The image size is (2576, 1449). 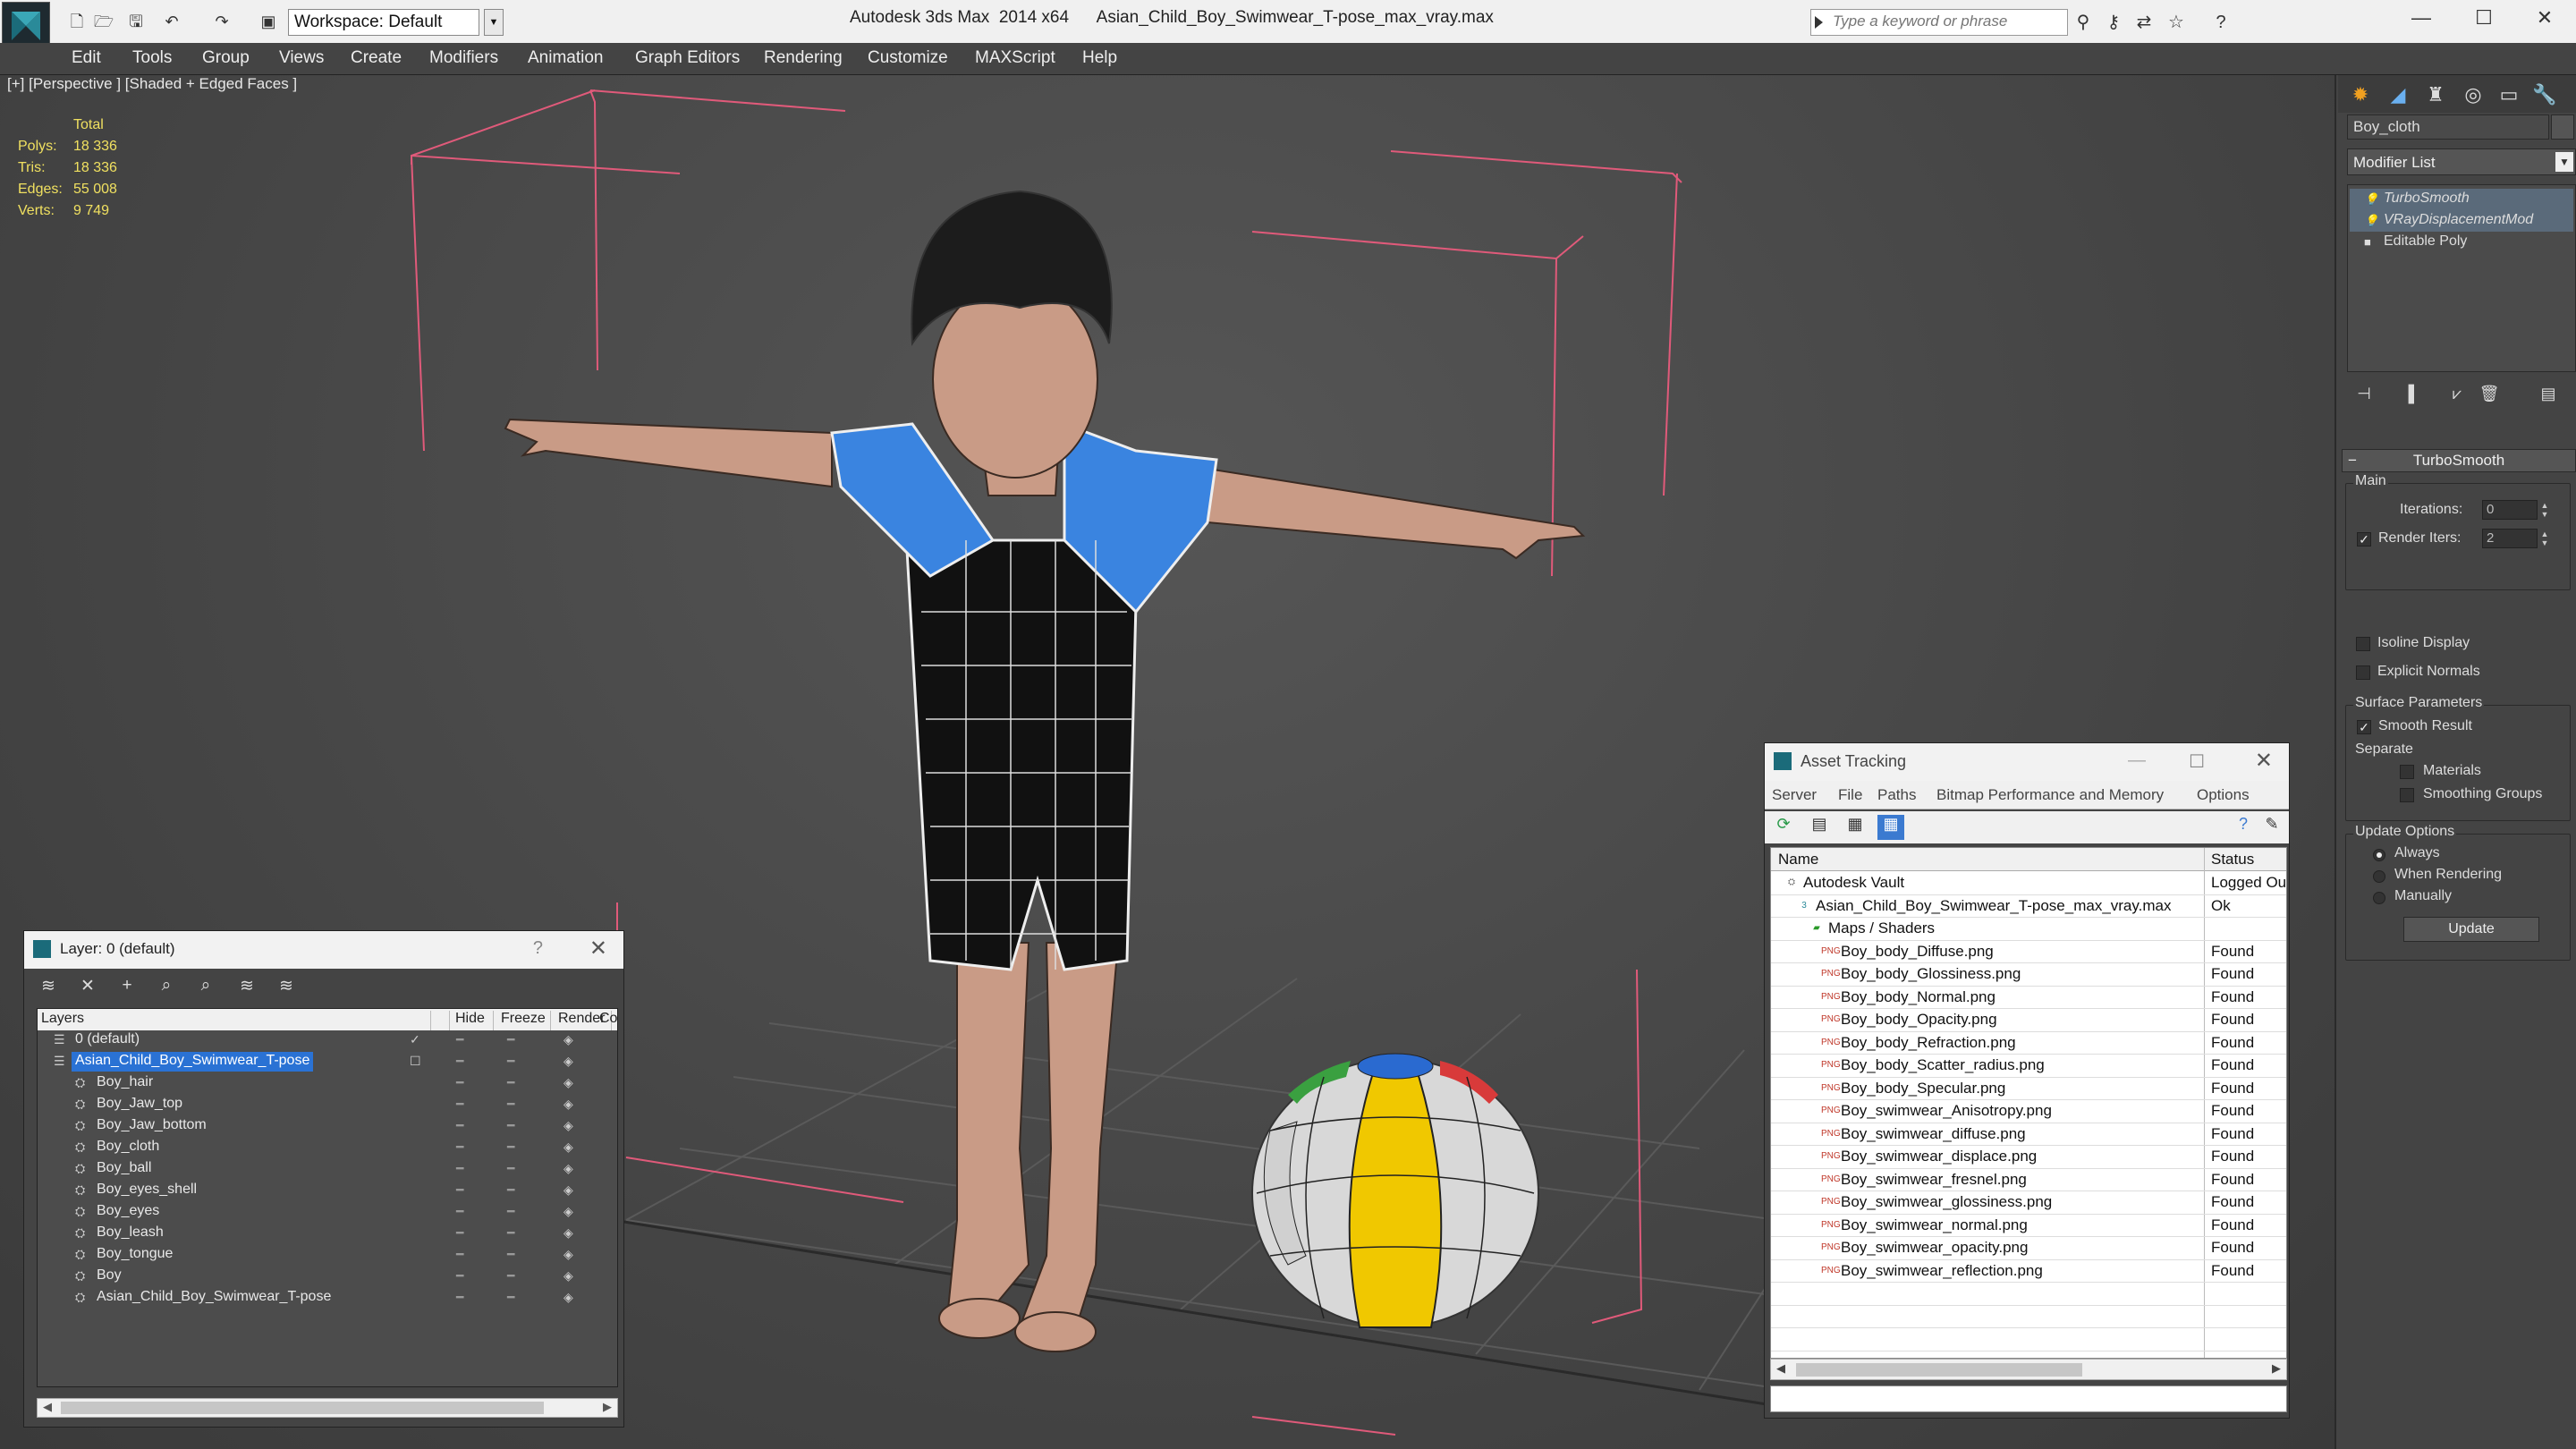 What do you see at coordinates (1939, 1370) in the screenshot?
I see `scroll-thumb` at bounding box center [1939, 1370].